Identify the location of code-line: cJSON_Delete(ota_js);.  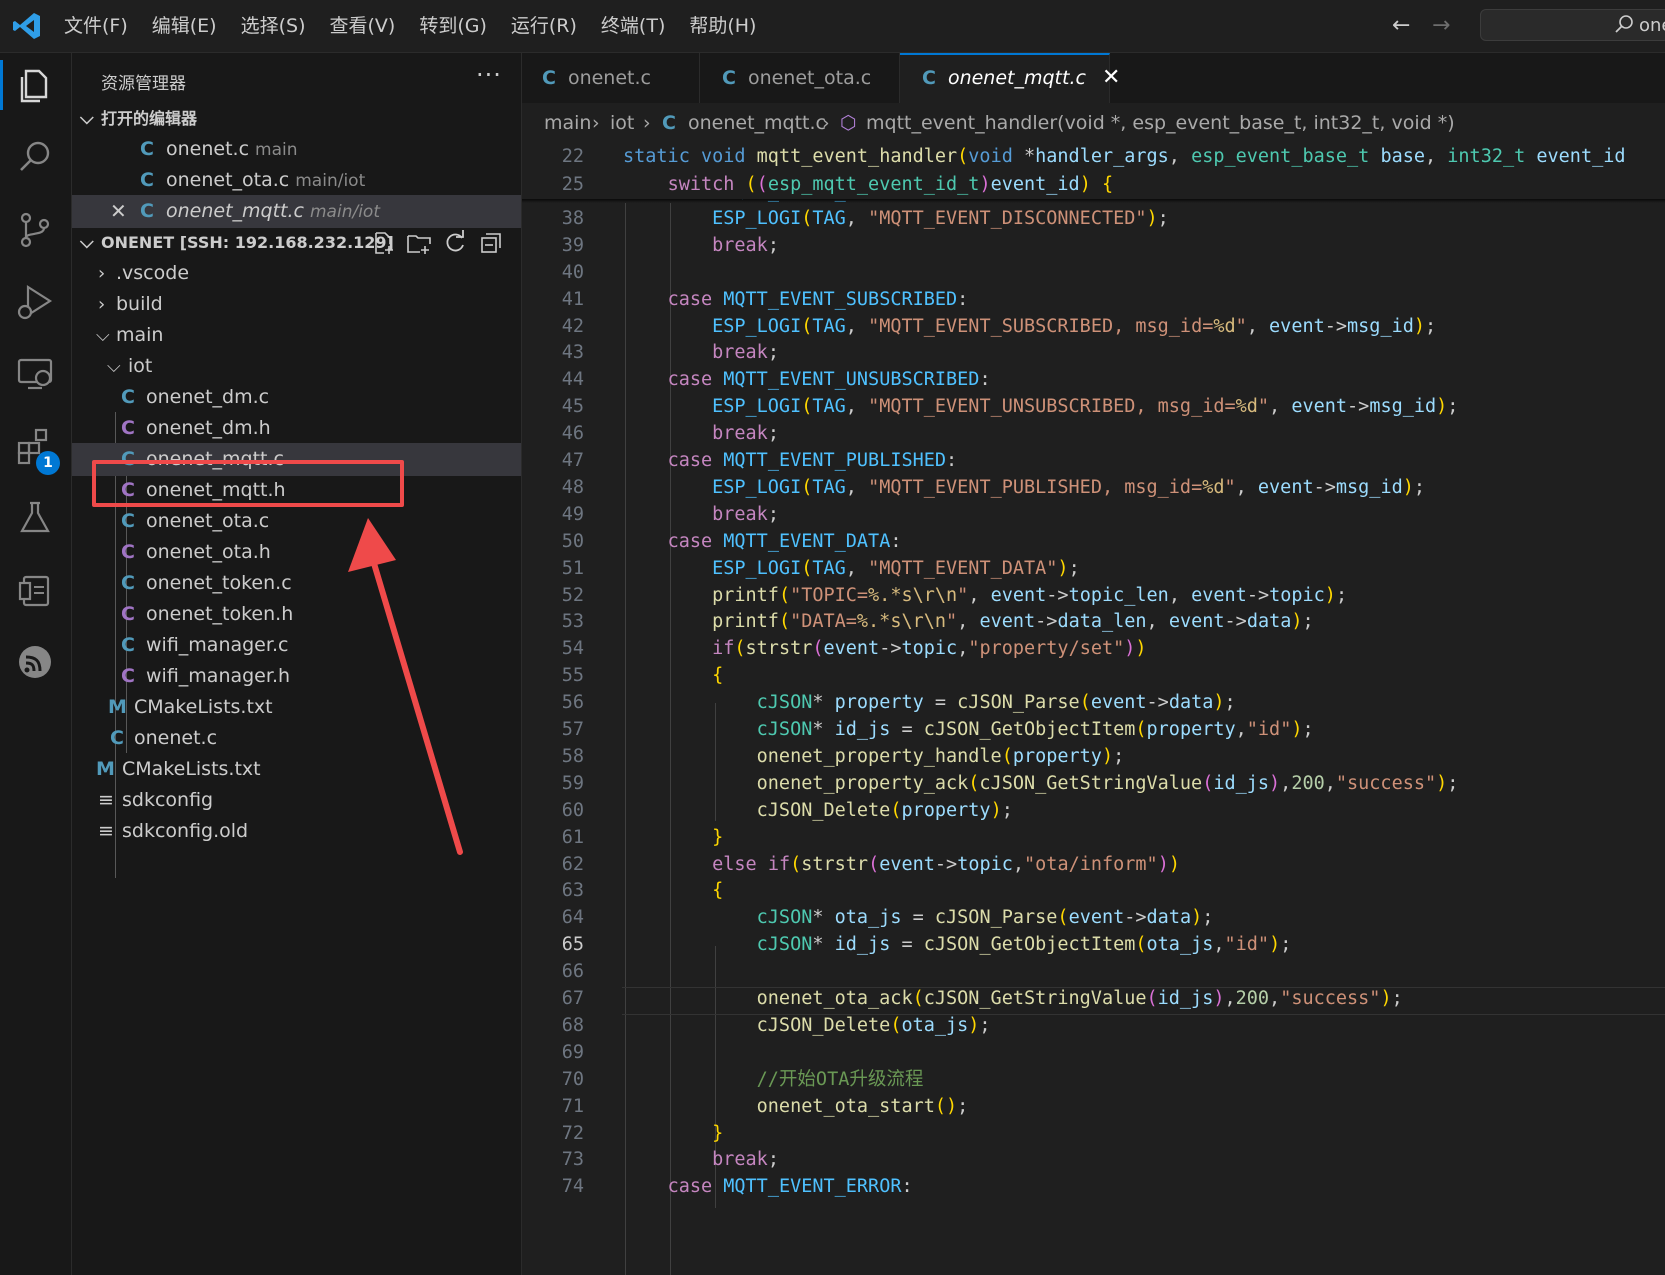
(873, 1025).